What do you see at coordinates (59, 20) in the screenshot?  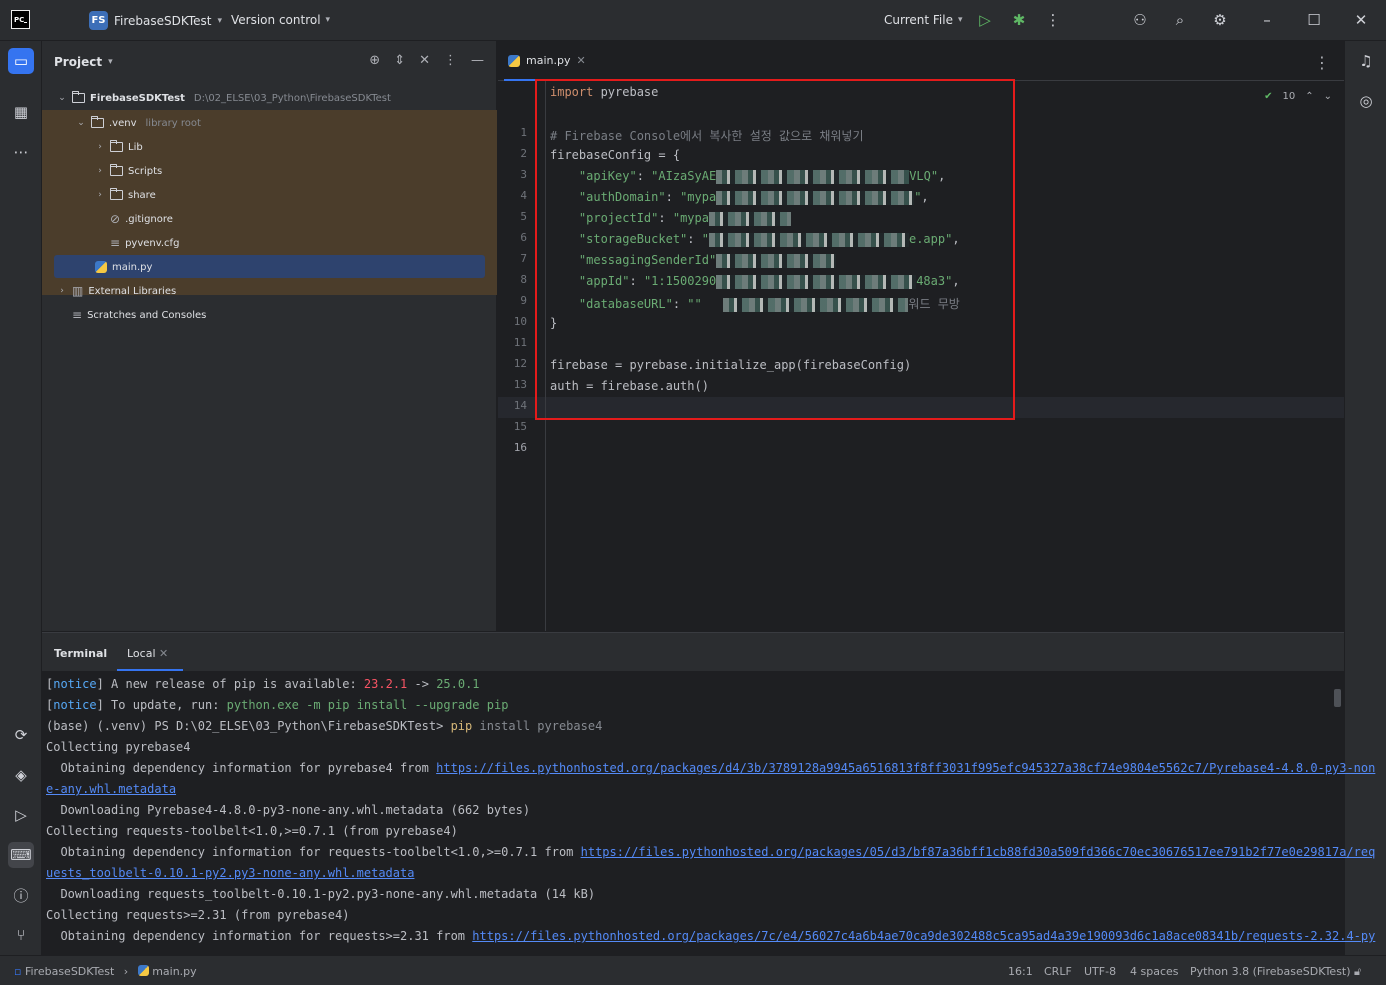 I see `main-menu-icon` at bounding box center [59, 20].